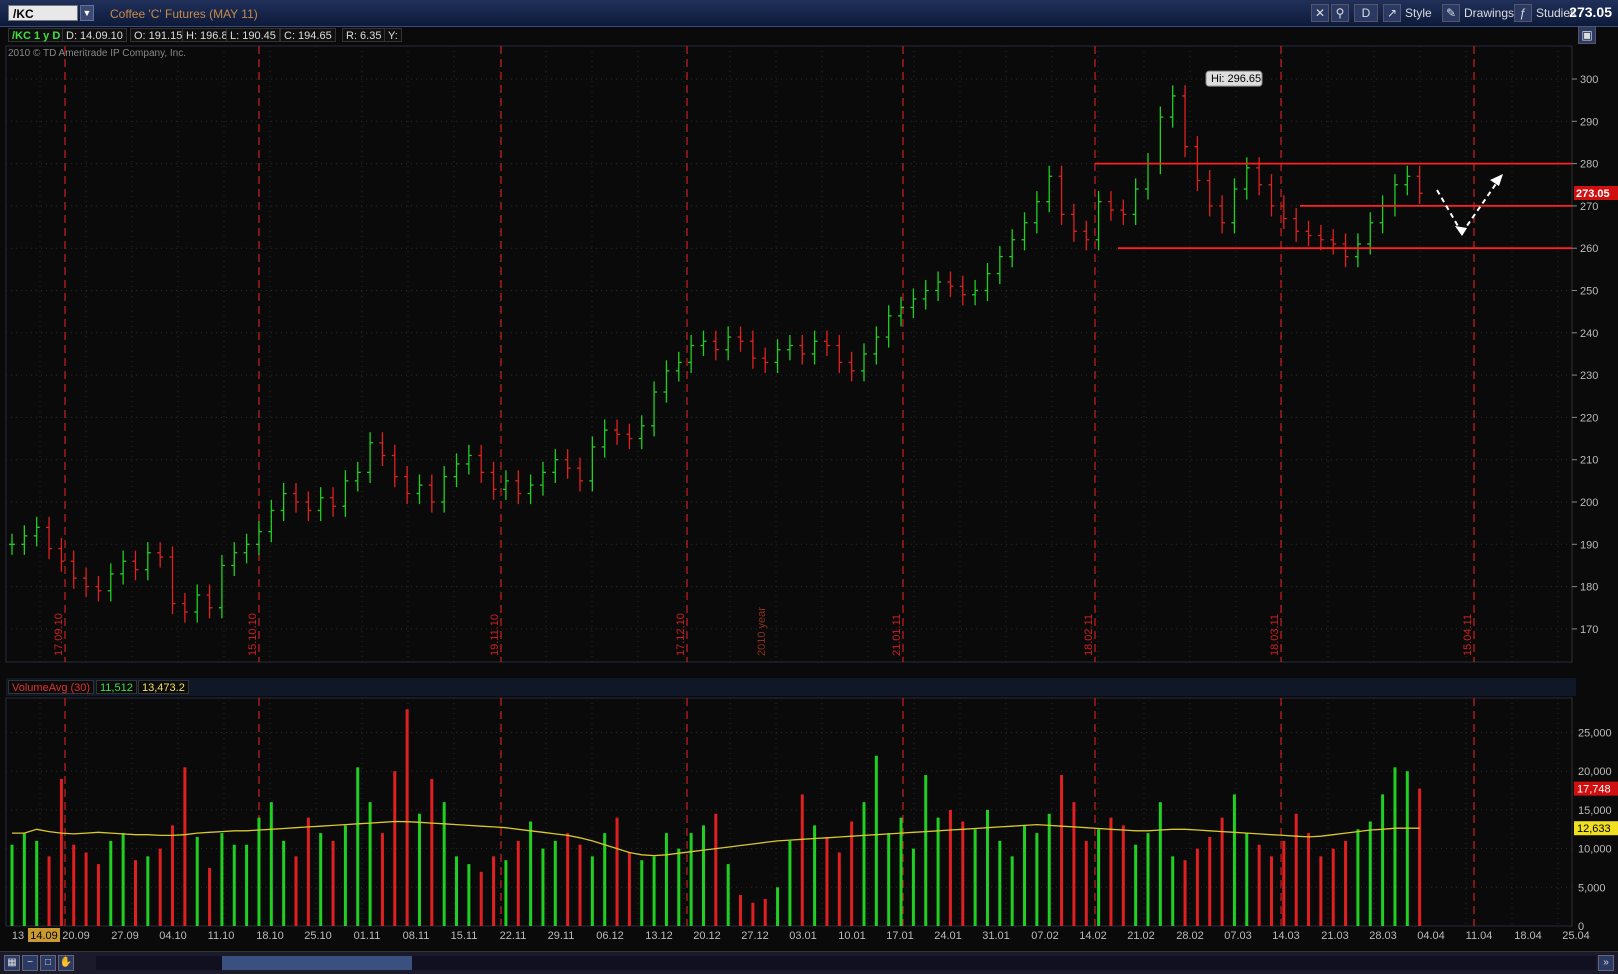  I want to click on date-axis-label: 25.04, so click(1576, 936).